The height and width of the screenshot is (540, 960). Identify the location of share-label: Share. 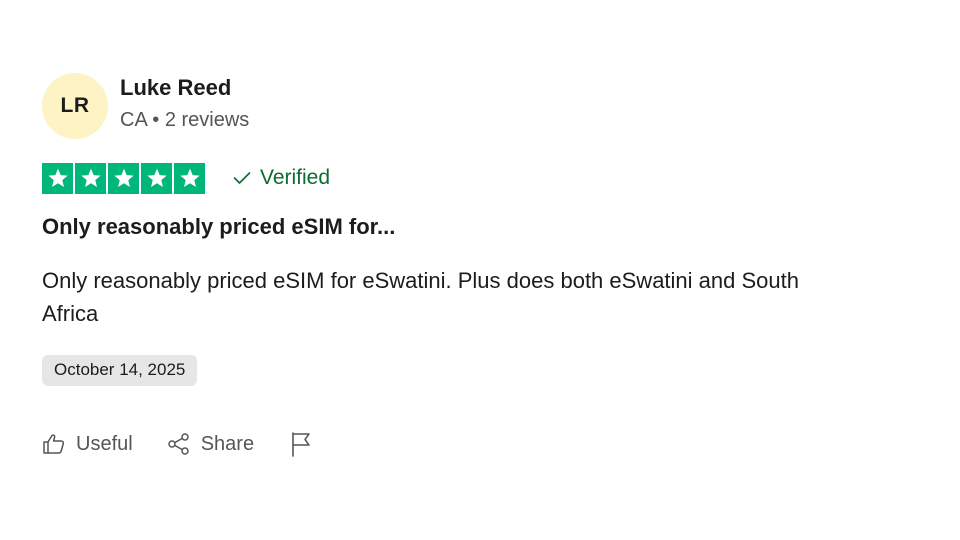
(227, 443).